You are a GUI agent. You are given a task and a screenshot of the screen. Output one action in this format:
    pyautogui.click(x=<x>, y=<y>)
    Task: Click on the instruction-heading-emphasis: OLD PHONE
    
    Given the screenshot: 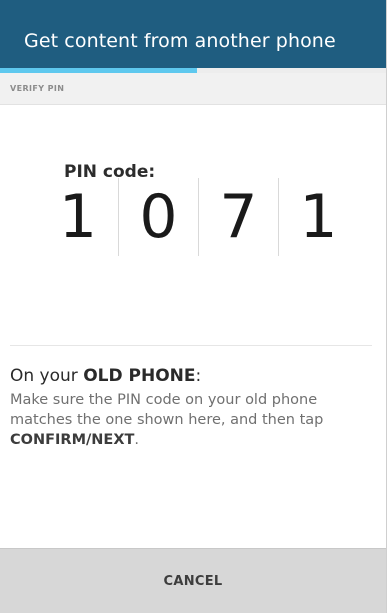 What is the action you would take?
    pyautogui.click(x=139, y=376)
    